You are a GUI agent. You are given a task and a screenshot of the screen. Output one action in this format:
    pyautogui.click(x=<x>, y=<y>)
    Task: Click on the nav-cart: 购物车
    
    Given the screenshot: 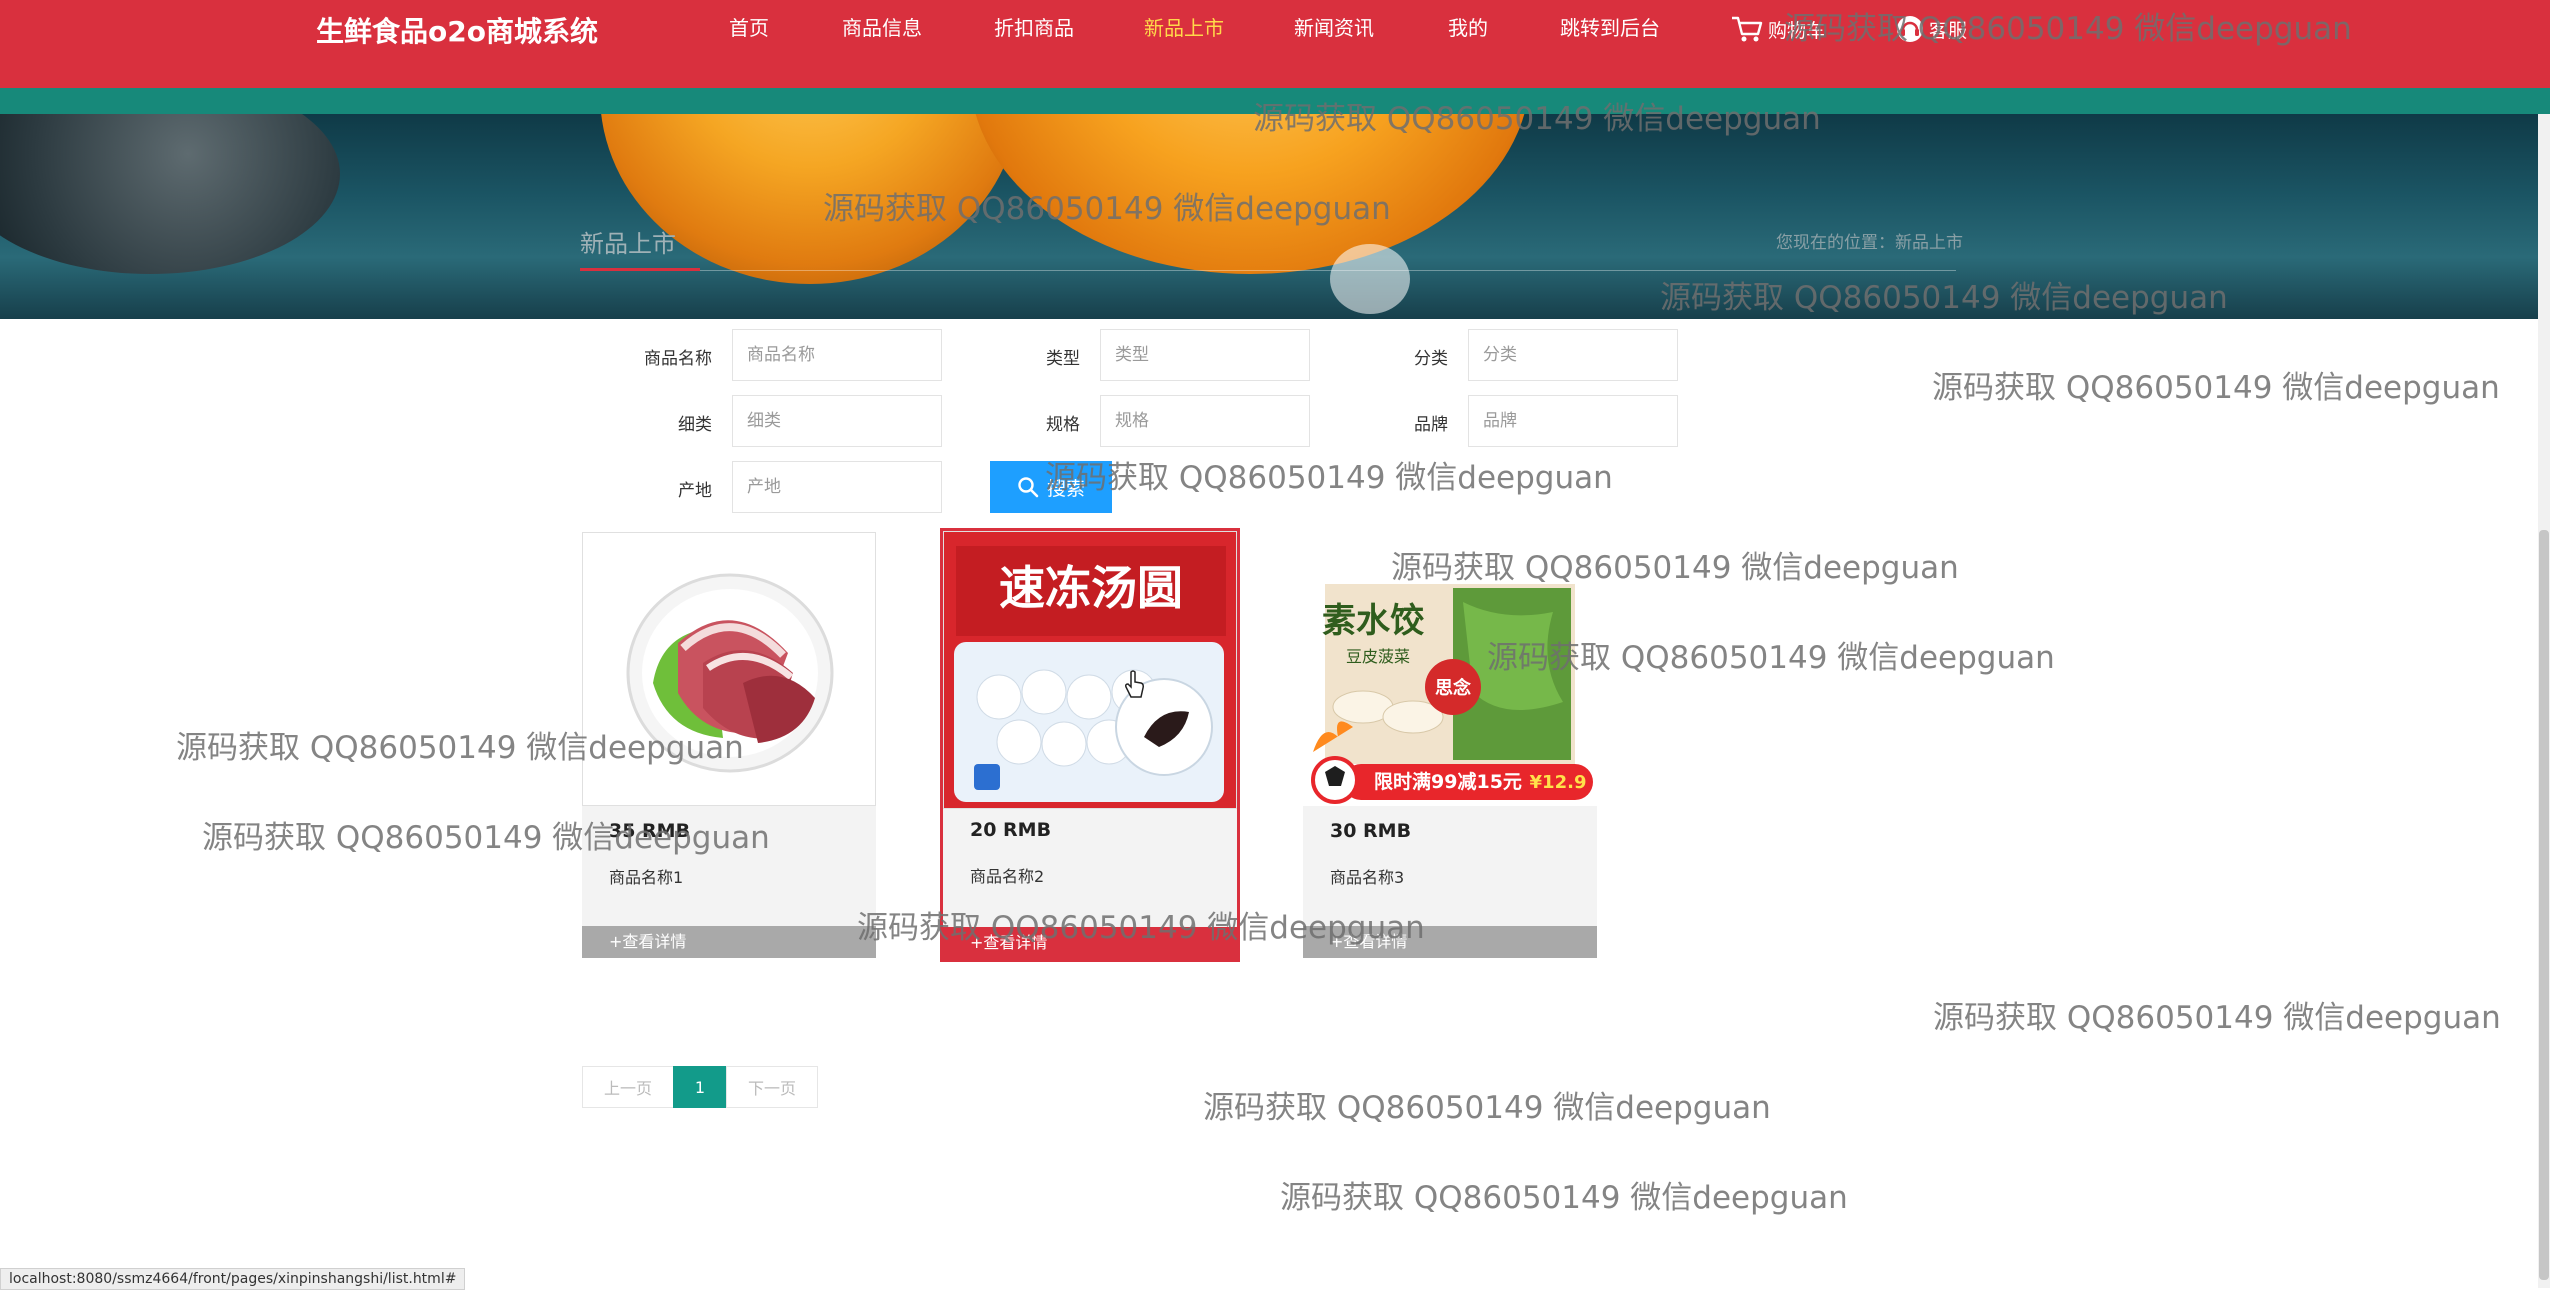 What is the action you would take?
    pyautogui.click(x=1777, y=29)
    